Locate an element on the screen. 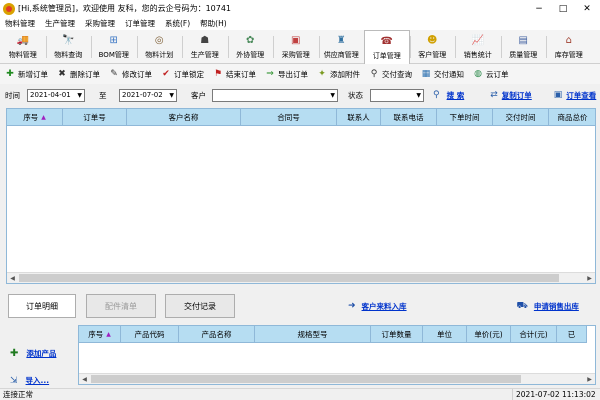 Image resolution: width=600 pixels, height=400 pixels. column-header: 已 is located at coordinates (572, 334).